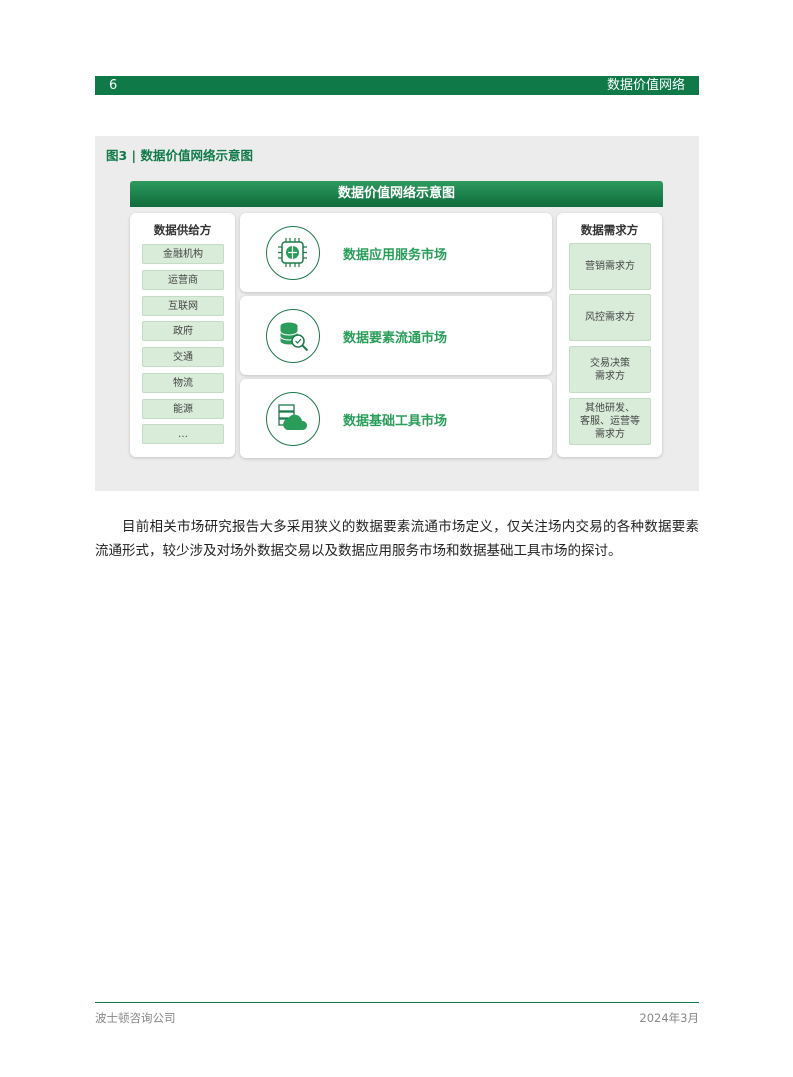  Describe the element at coordinates (669, 1018) in the screenshot. I see `footer-date: 2024年3月` at that location.